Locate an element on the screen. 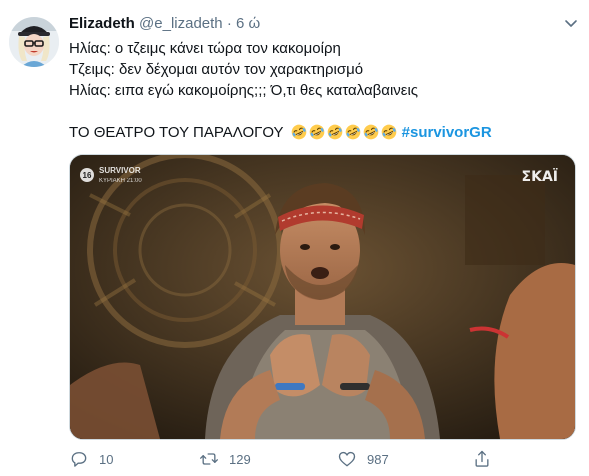 The width and height of the screenshot is (589, 476). network-logo: ΣΚΑΪ is located at coordinates (540, 176).